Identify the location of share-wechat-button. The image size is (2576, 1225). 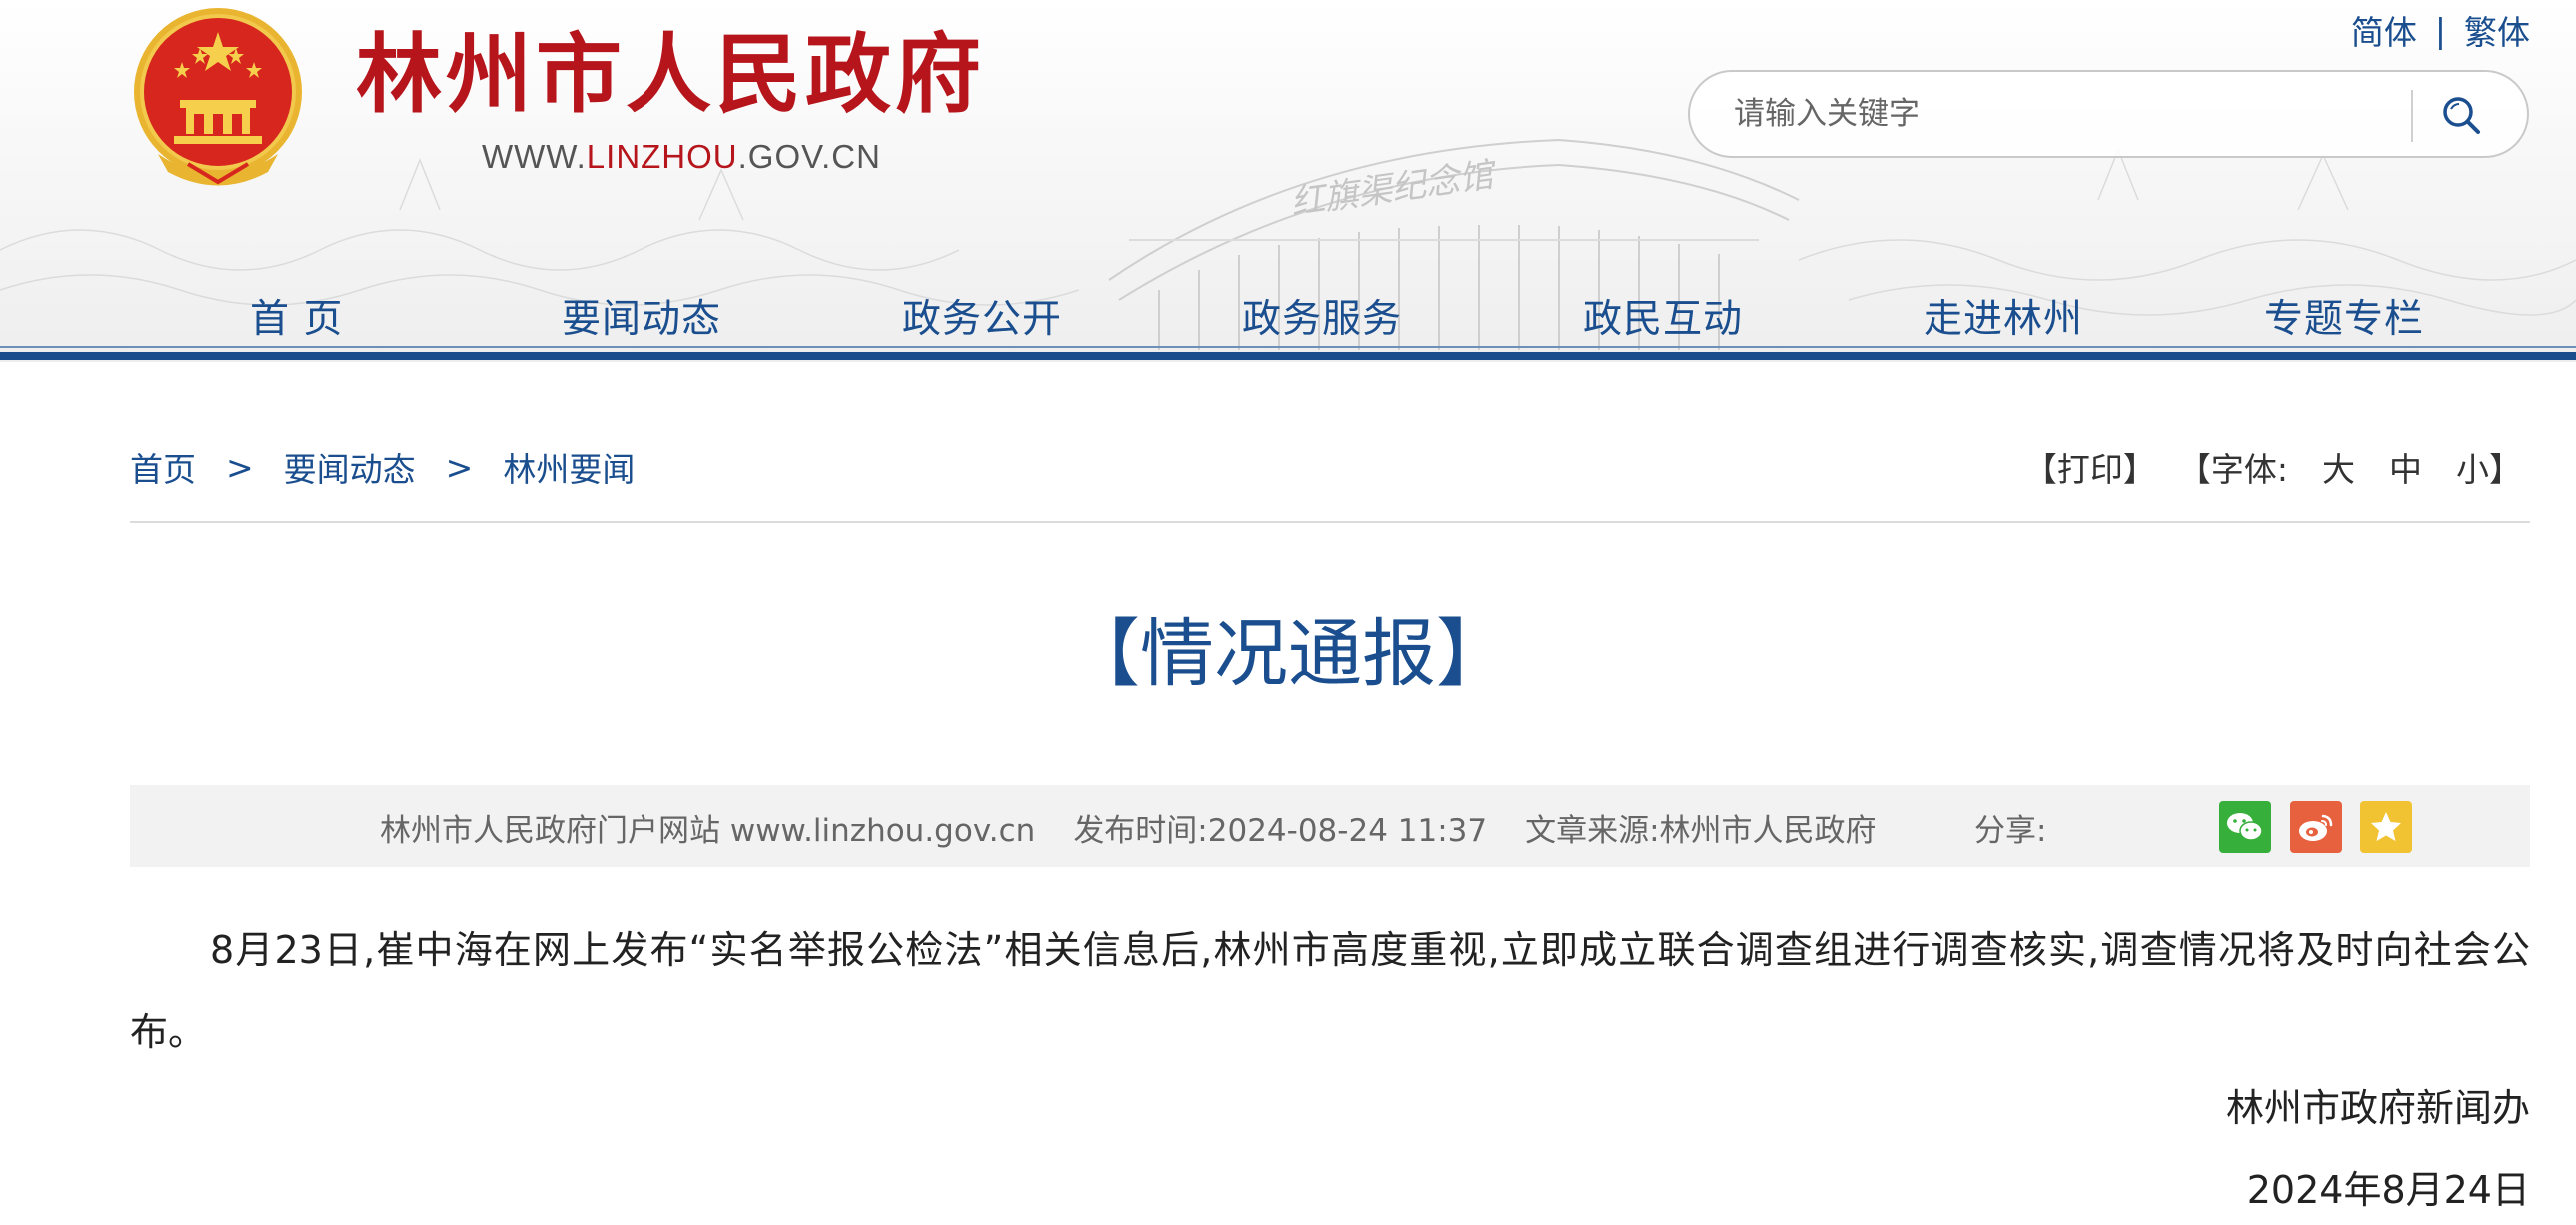
(2245, 827).